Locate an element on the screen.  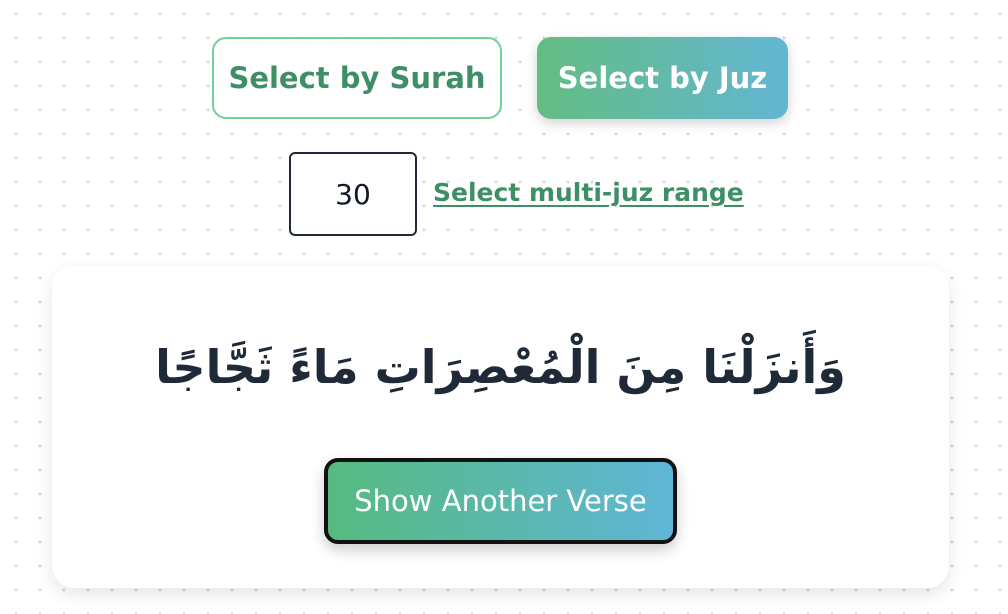
multi-juz-range-link: Select multi-juz range is located at coordinates (588, 192).